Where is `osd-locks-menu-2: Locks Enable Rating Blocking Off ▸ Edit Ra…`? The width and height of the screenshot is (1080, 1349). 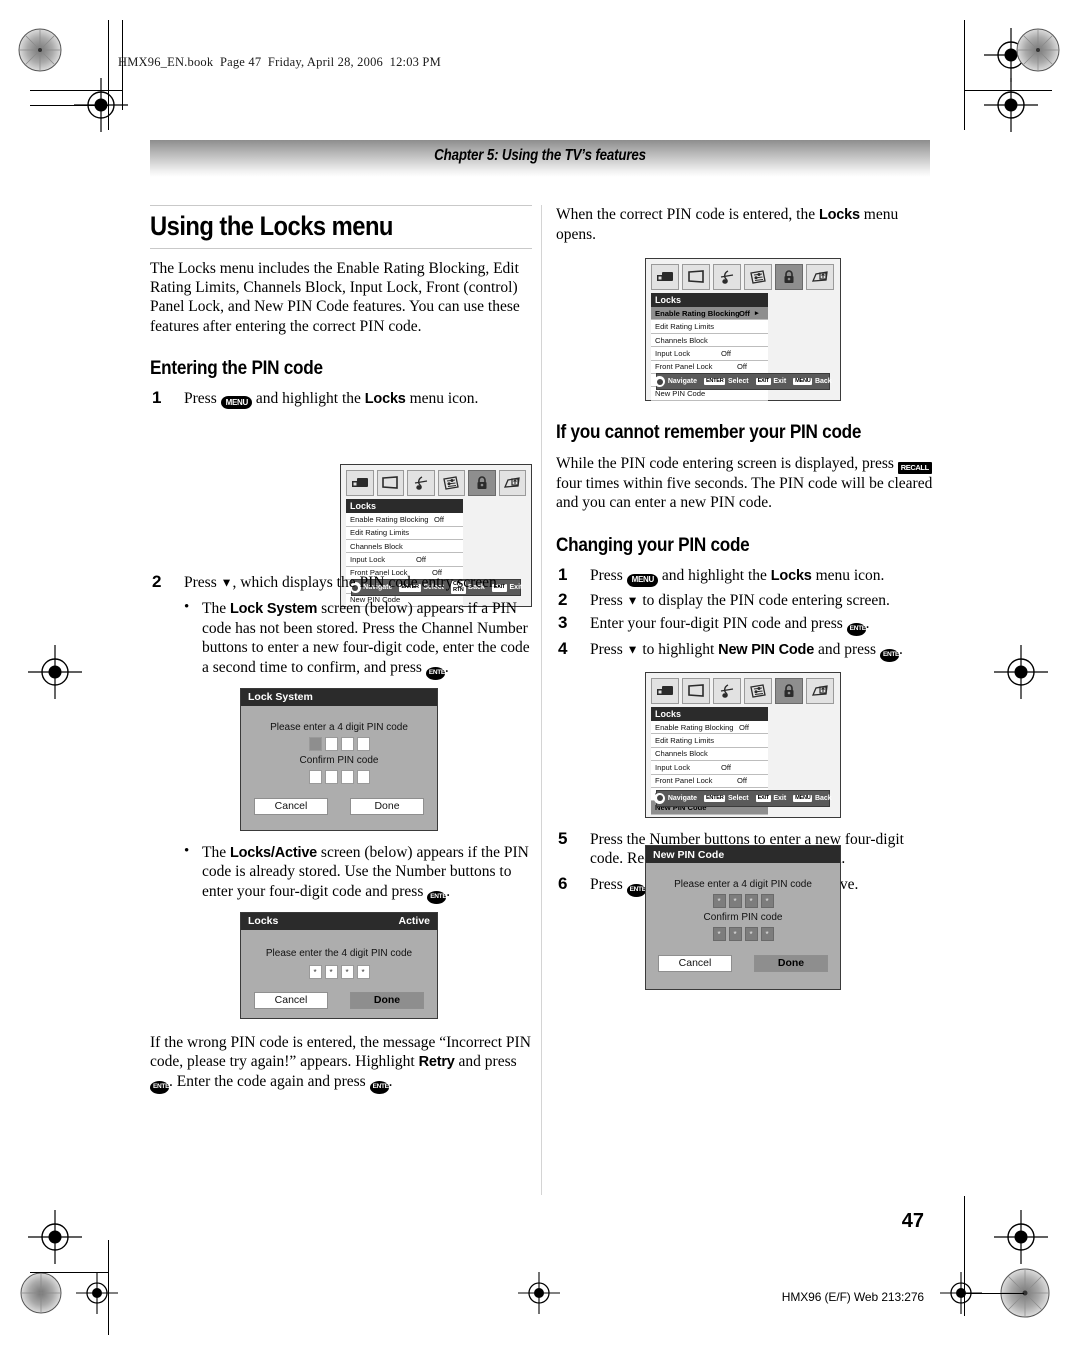 osd-locks-menu-2: Locks Enable Rating Blocking Off ▸ Edit Ra… is located at coordinates (743, 330).